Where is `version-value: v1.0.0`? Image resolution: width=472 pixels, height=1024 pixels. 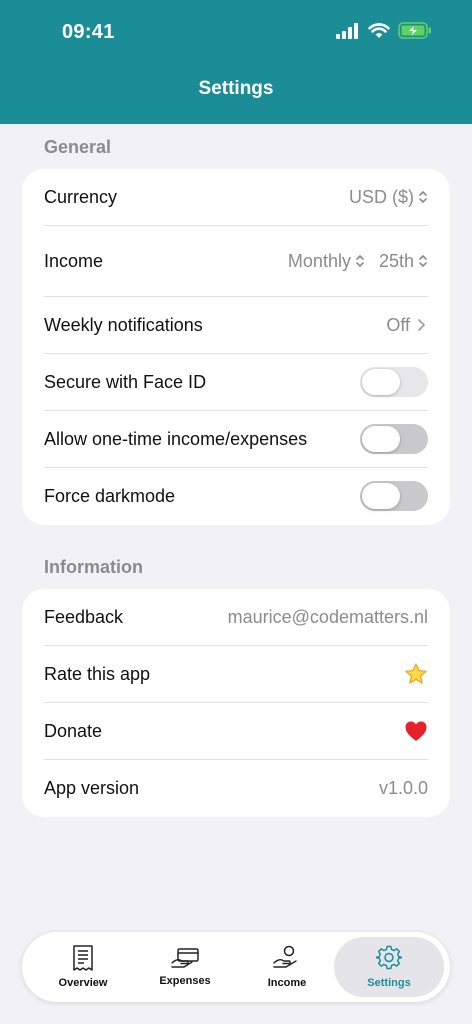
version-value: v1.0.0 is located at coordinates (403, 787).